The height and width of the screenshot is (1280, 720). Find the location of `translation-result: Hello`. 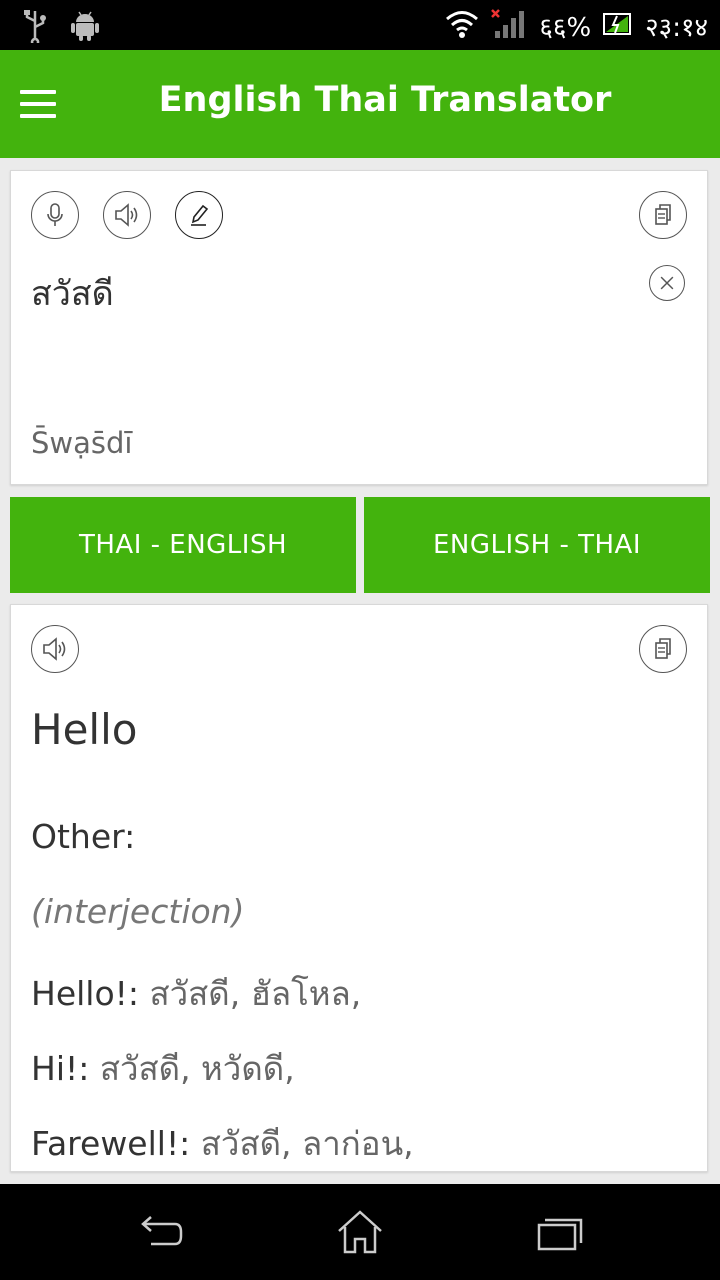

translation-result: Hello is located at coordinates (84, 729).